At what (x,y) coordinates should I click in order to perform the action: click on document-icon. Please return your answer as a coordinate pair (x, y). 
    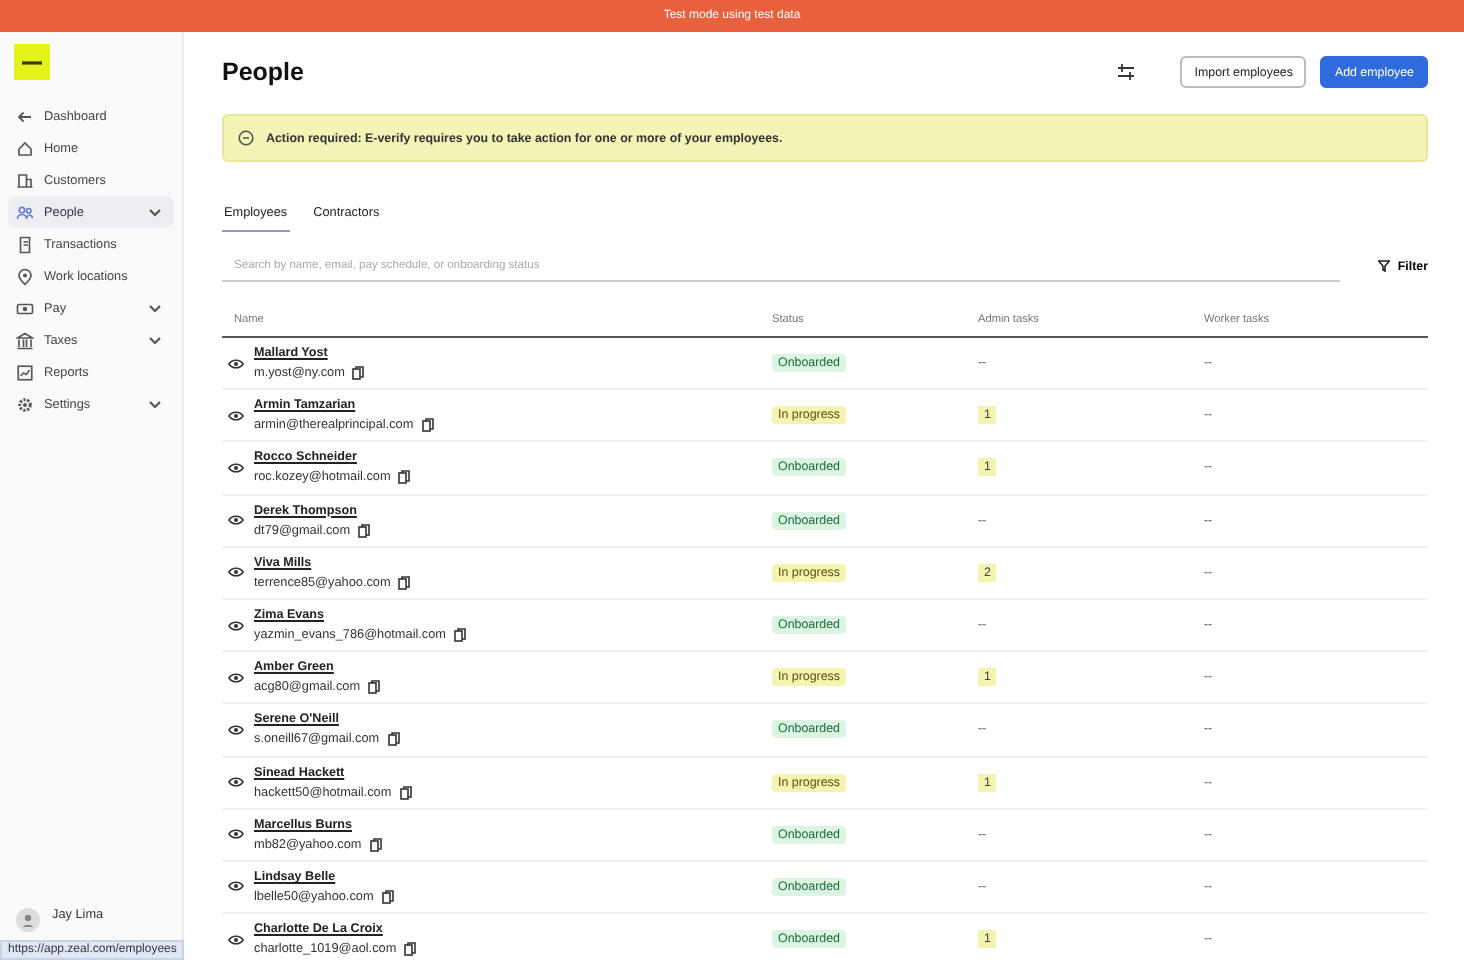
    Looking at the image, I should click on (25, 244).